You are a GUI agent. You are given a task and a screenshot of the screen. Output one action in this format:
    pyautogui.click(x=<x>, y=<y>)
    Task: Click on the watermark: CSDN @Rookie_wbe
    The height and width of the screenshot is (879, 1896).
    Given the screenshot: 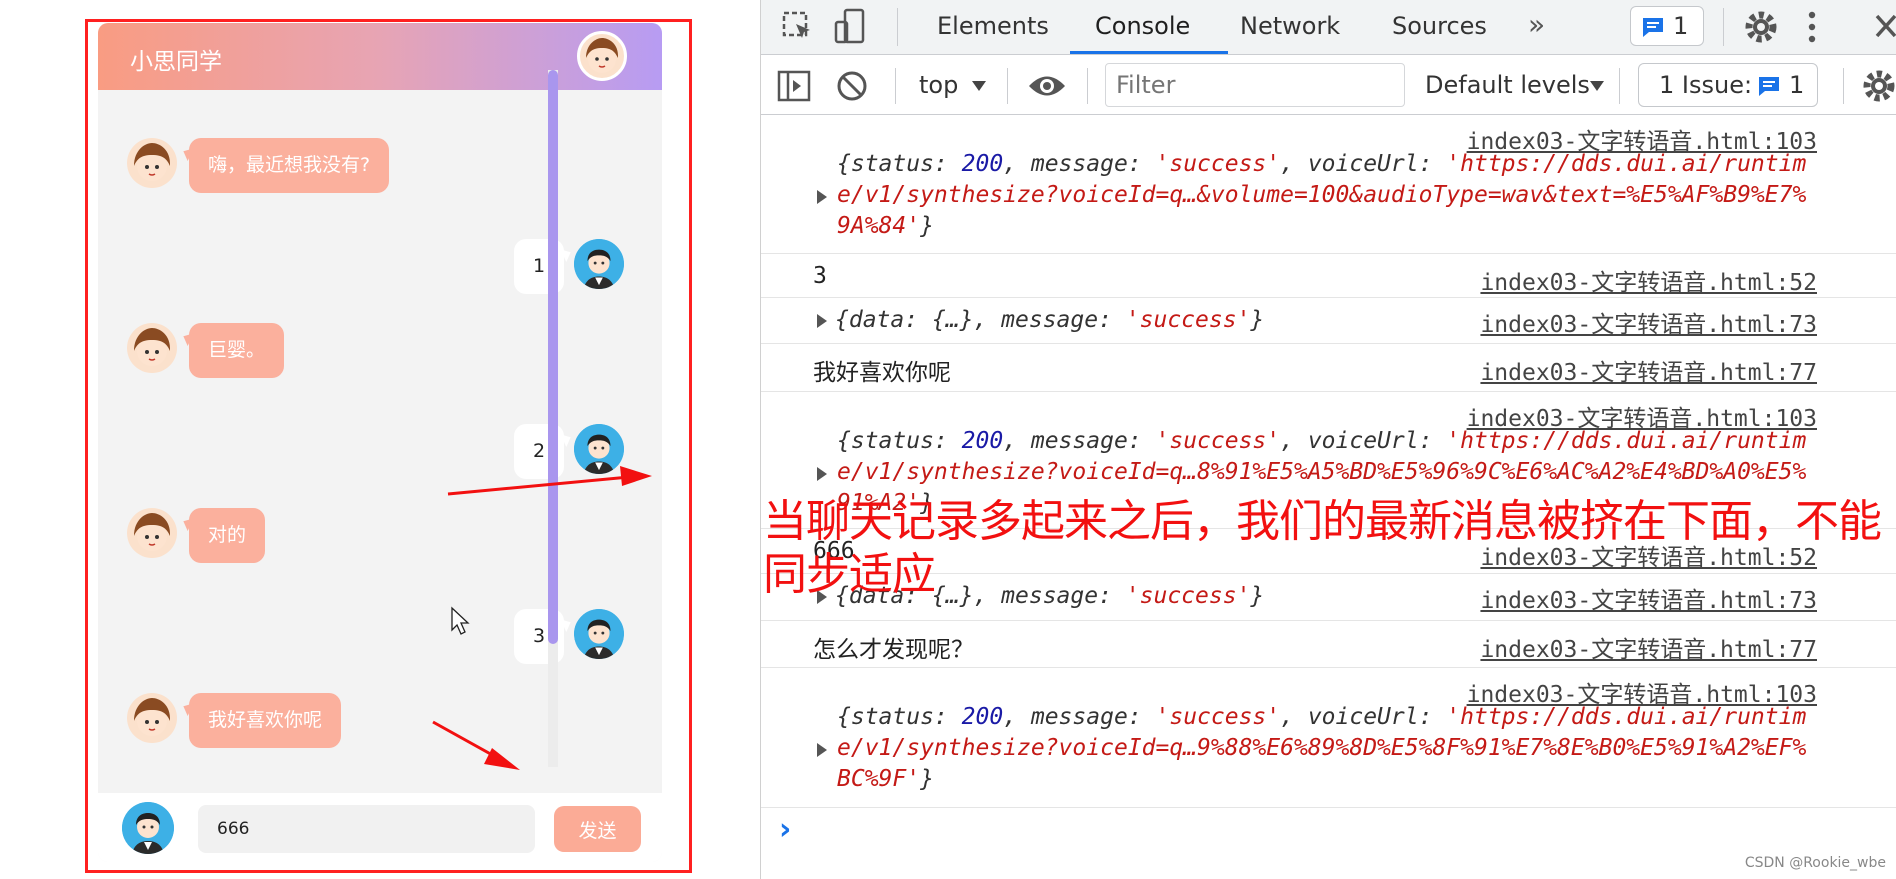 What is the action you would take?
    pyautogui.click(x=1815, y=863)
    